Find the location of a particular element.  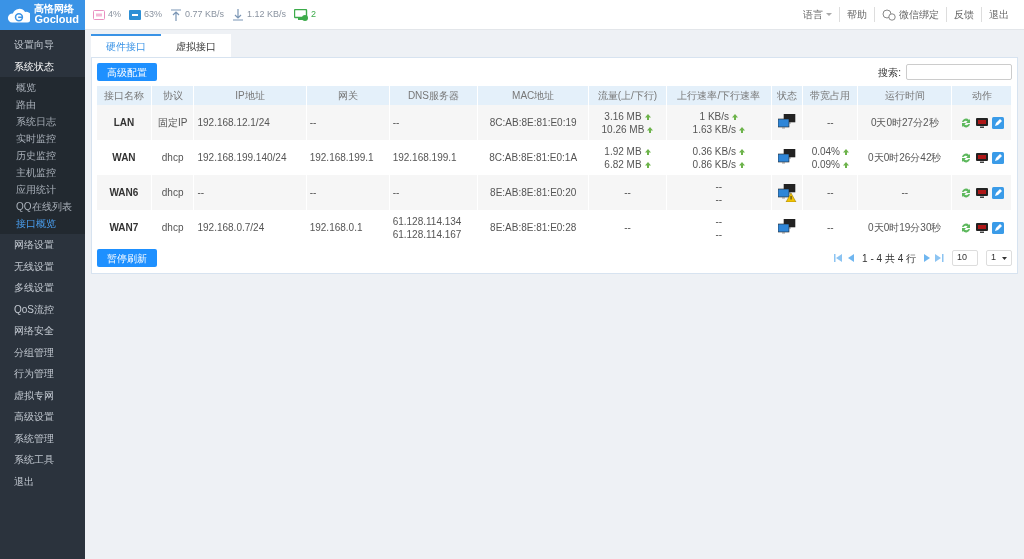

download-icon is located at coordinates (238, 14).